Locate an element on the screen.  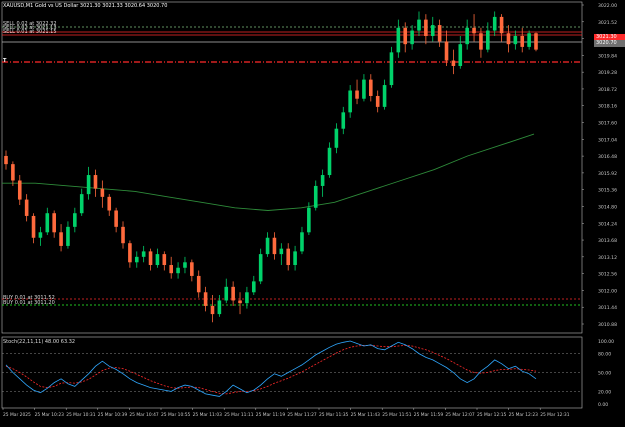
stoch-title: Stoch(22,11,11) 48.00 63.32 is located at coordinates (39, 342).